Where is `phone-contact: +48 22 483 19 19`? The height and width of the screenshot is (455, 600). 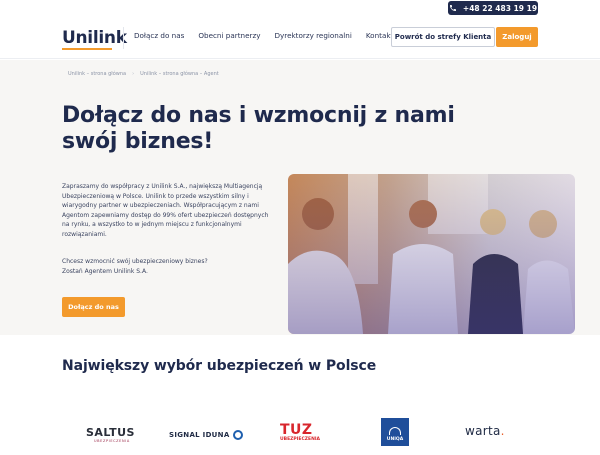 phone-contact: +48 22 483 19 19 is located at coordinates (493, 8).